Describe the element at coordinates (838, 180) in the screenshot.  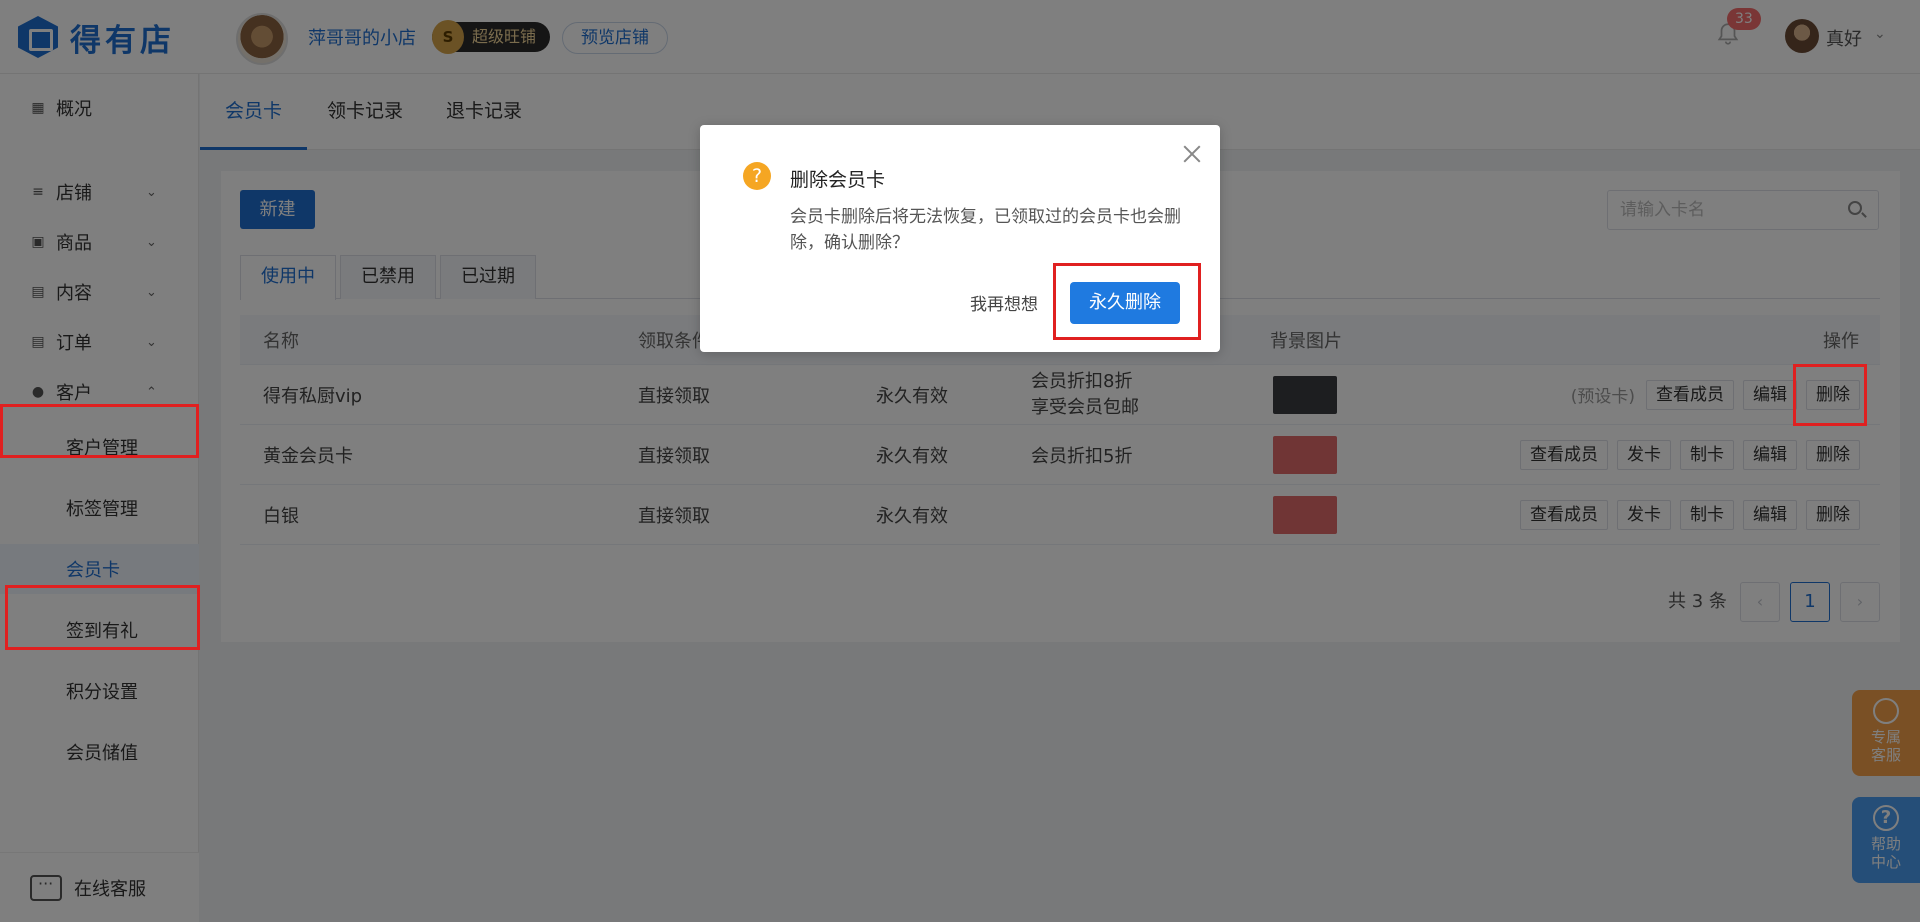
I see `dialog-title: 删除会员卡` at that location.